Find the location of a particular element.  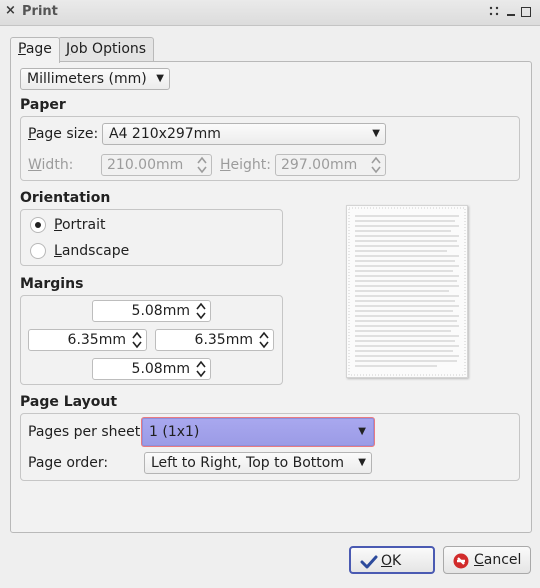

height-field: 297.00mm is located at coordinates (330, 165).